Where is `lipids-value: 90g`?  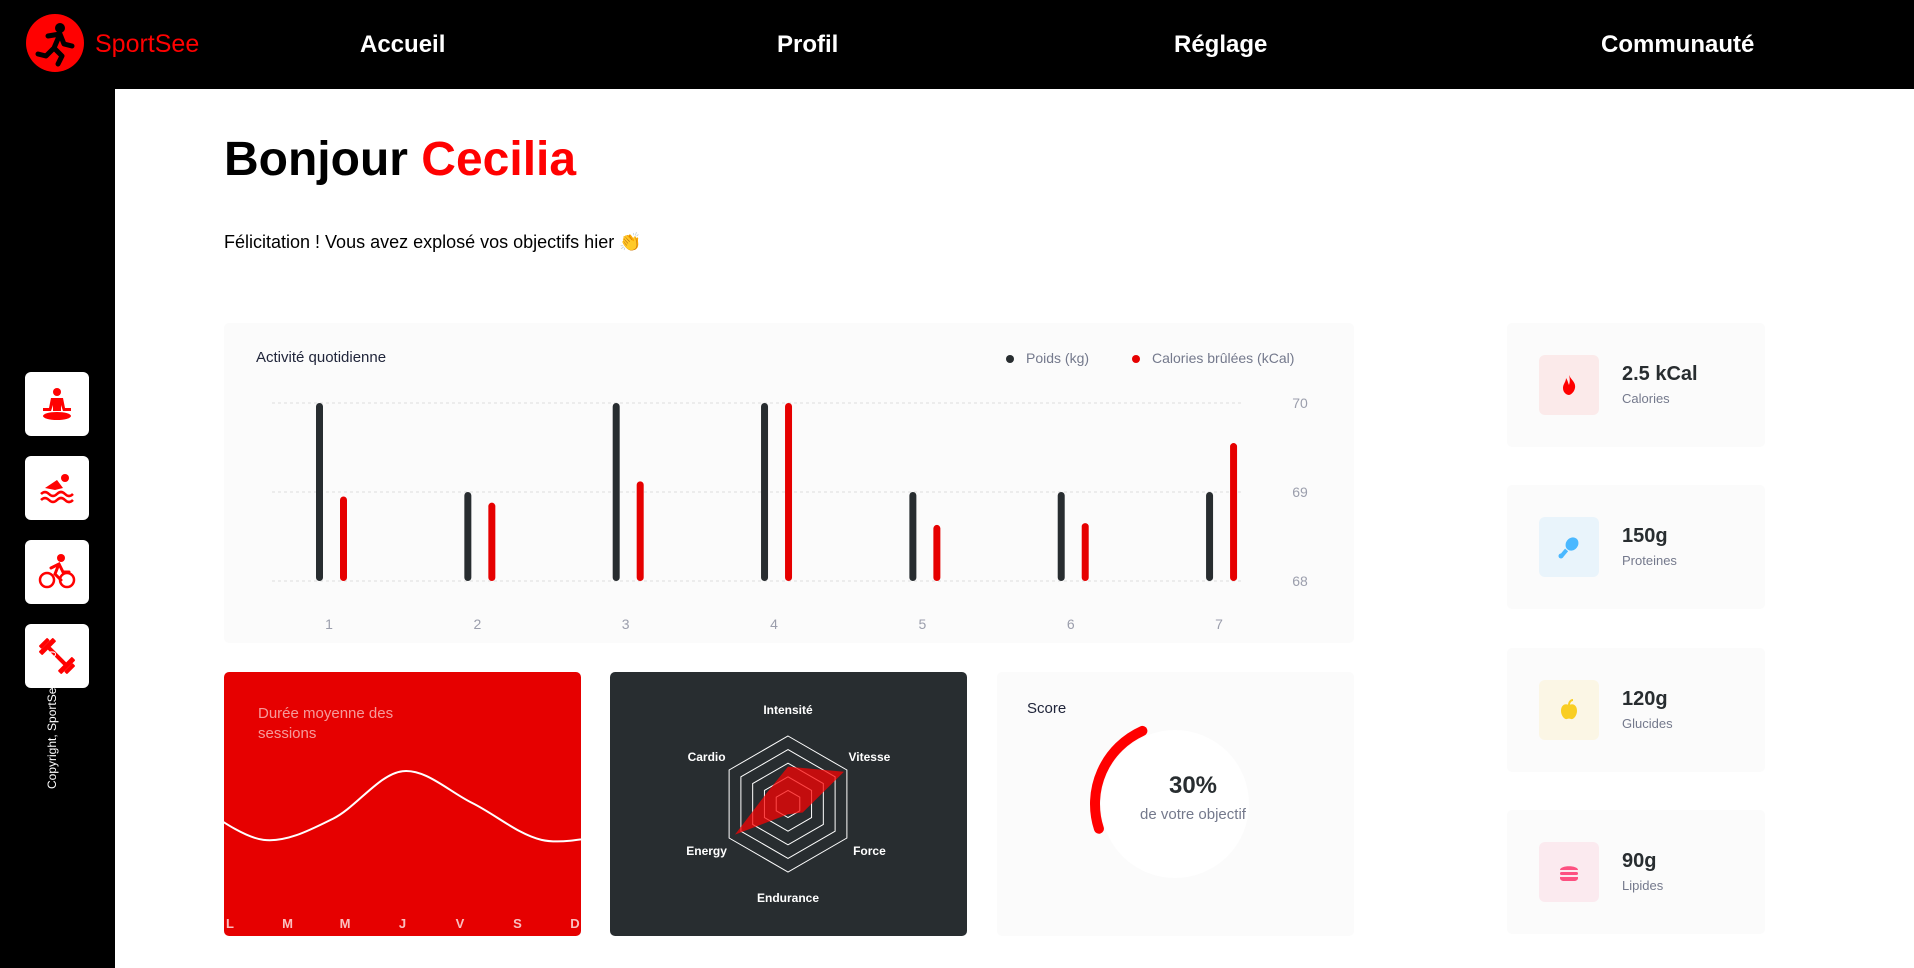 lipids-value: 90g is located at coordinates (1639, 861).